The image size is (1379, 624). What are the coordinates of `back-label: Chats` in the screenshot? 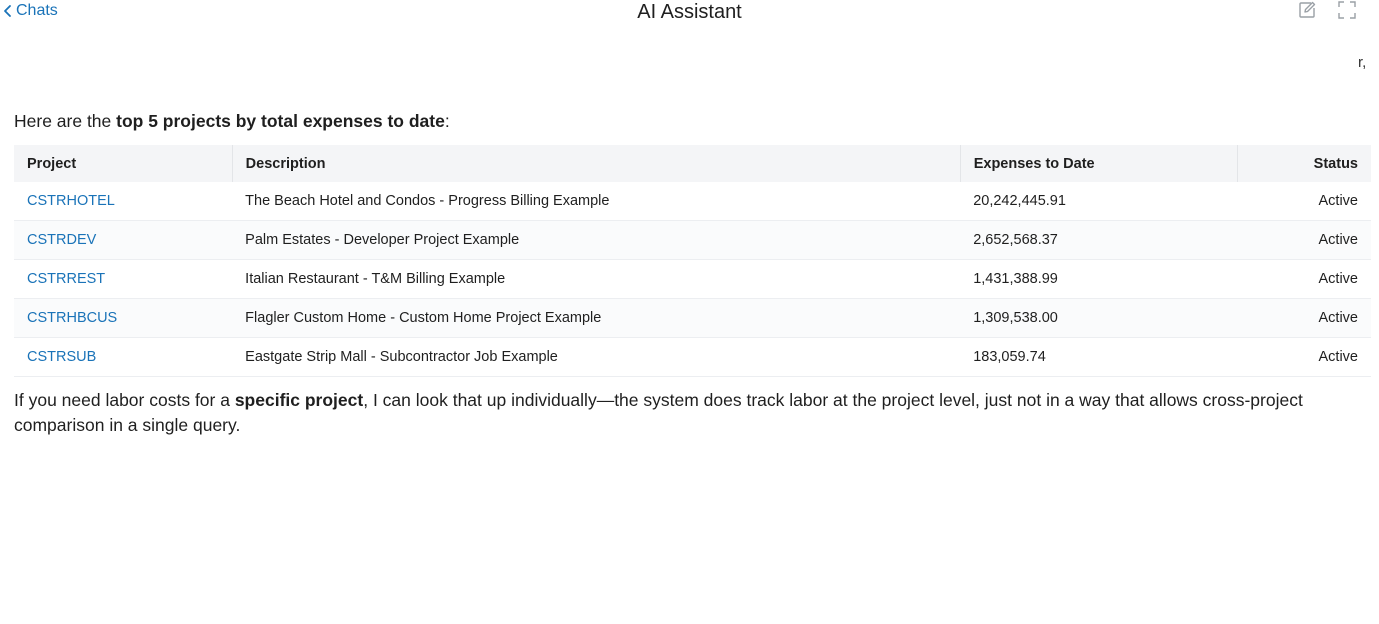 It's located at (37, 10).